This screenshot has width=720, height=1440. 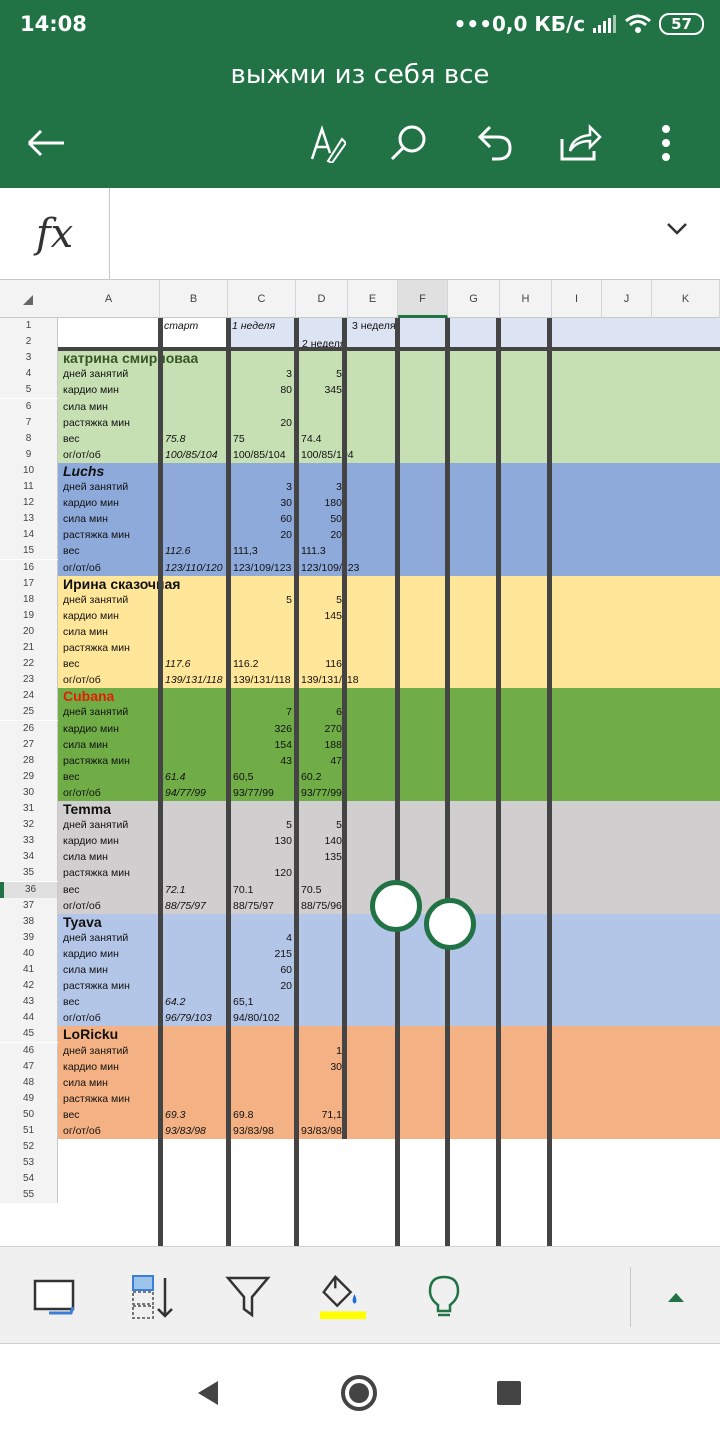 What do you see at coordinates (29, 953) in the screenshot?
I see `row-header: 40` at bounding box center [29, 953].